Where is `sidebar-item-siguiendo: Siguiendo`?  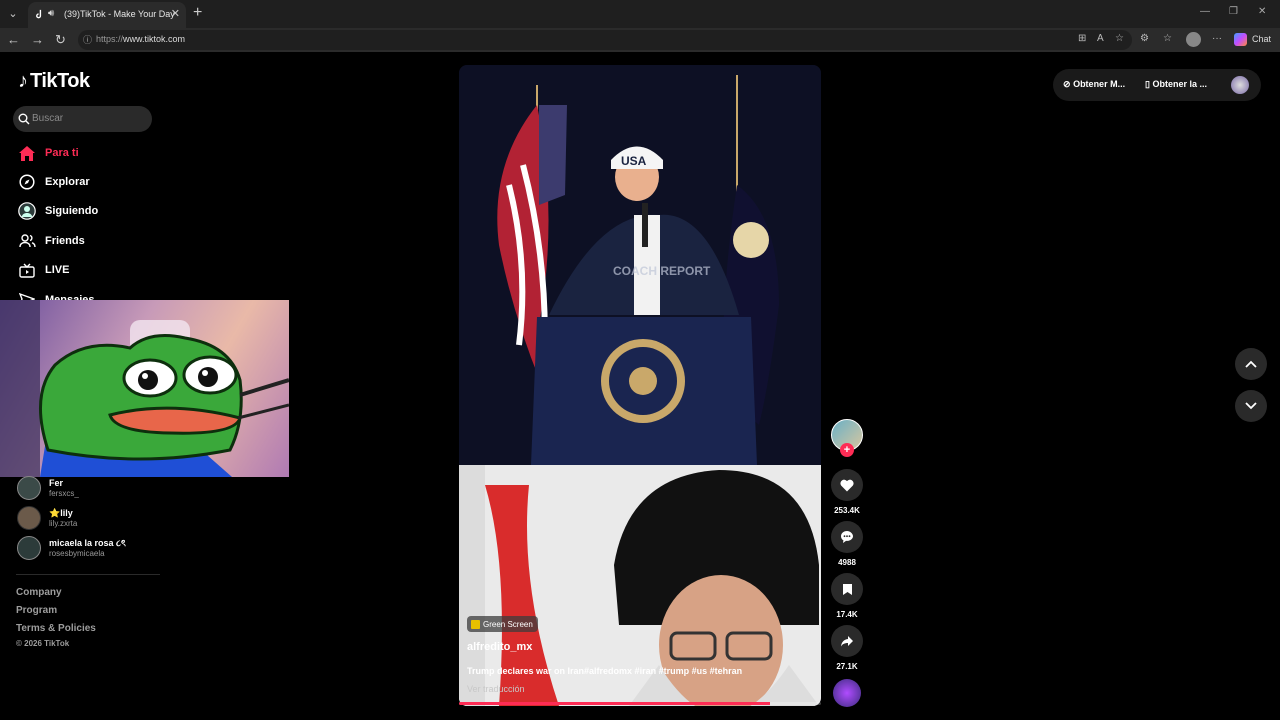
sidebar-item-siguiendo: Siguiendo is located at coordinates (58, 211).